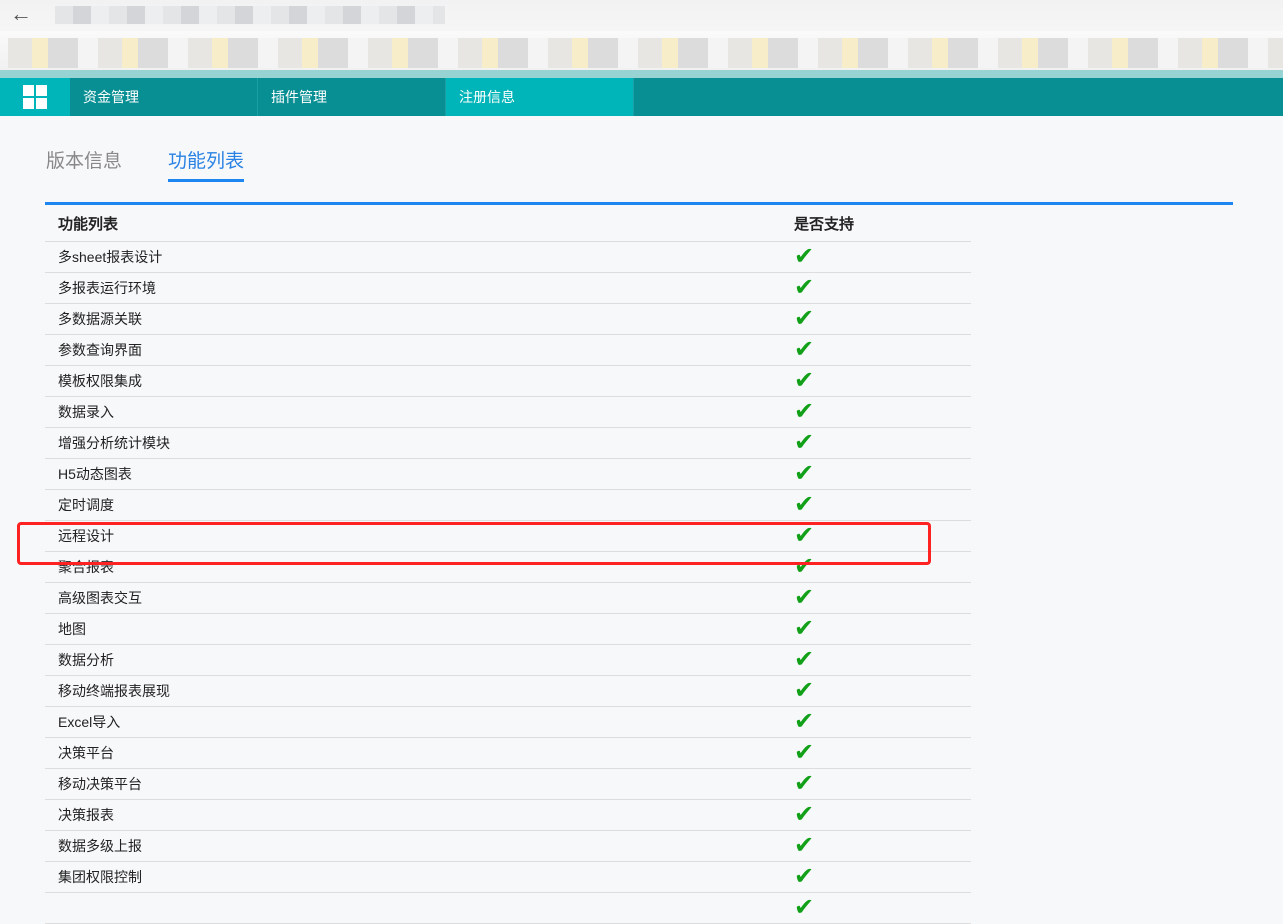 This screenshot has width=1283, height=924. I want to click on feature-name, so click(419, 908).